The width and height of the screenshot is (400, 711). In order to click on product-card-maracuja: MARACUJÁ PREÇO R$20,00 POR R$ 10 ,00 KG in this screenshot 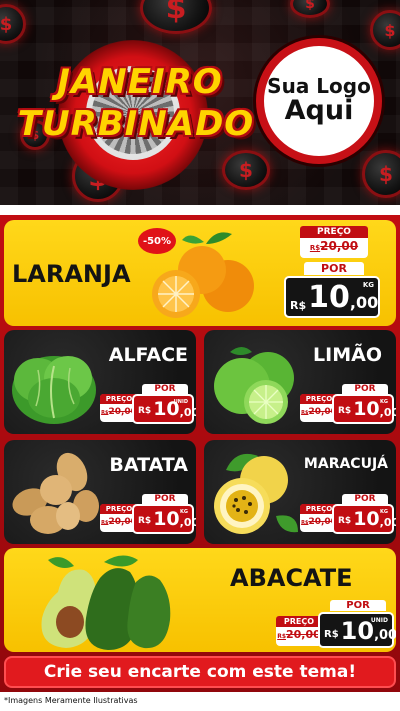, I will do `click(300, 492)`.